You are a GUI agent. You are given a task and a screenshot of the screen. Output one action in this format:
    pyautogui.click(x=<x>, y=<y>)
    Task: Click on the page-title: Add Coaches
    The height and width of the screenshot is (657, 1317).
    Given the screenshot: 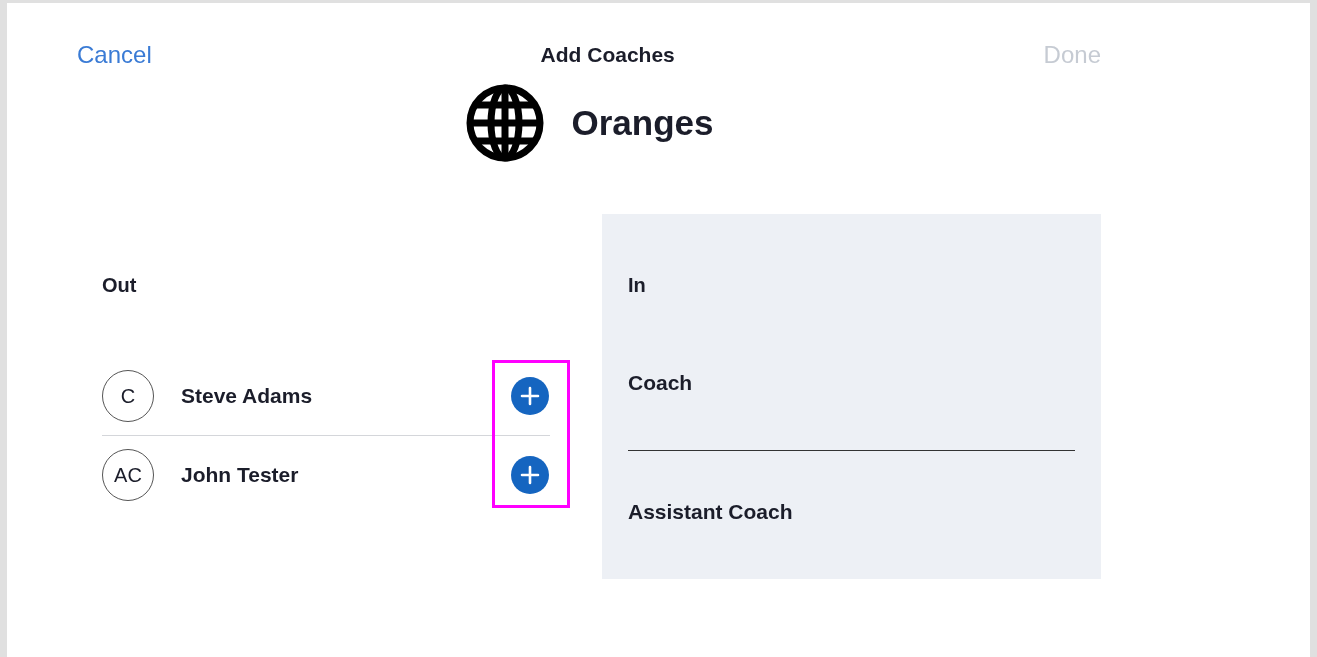 What is the action you would take?
    pyautogui.click(x=607, y=55)
    